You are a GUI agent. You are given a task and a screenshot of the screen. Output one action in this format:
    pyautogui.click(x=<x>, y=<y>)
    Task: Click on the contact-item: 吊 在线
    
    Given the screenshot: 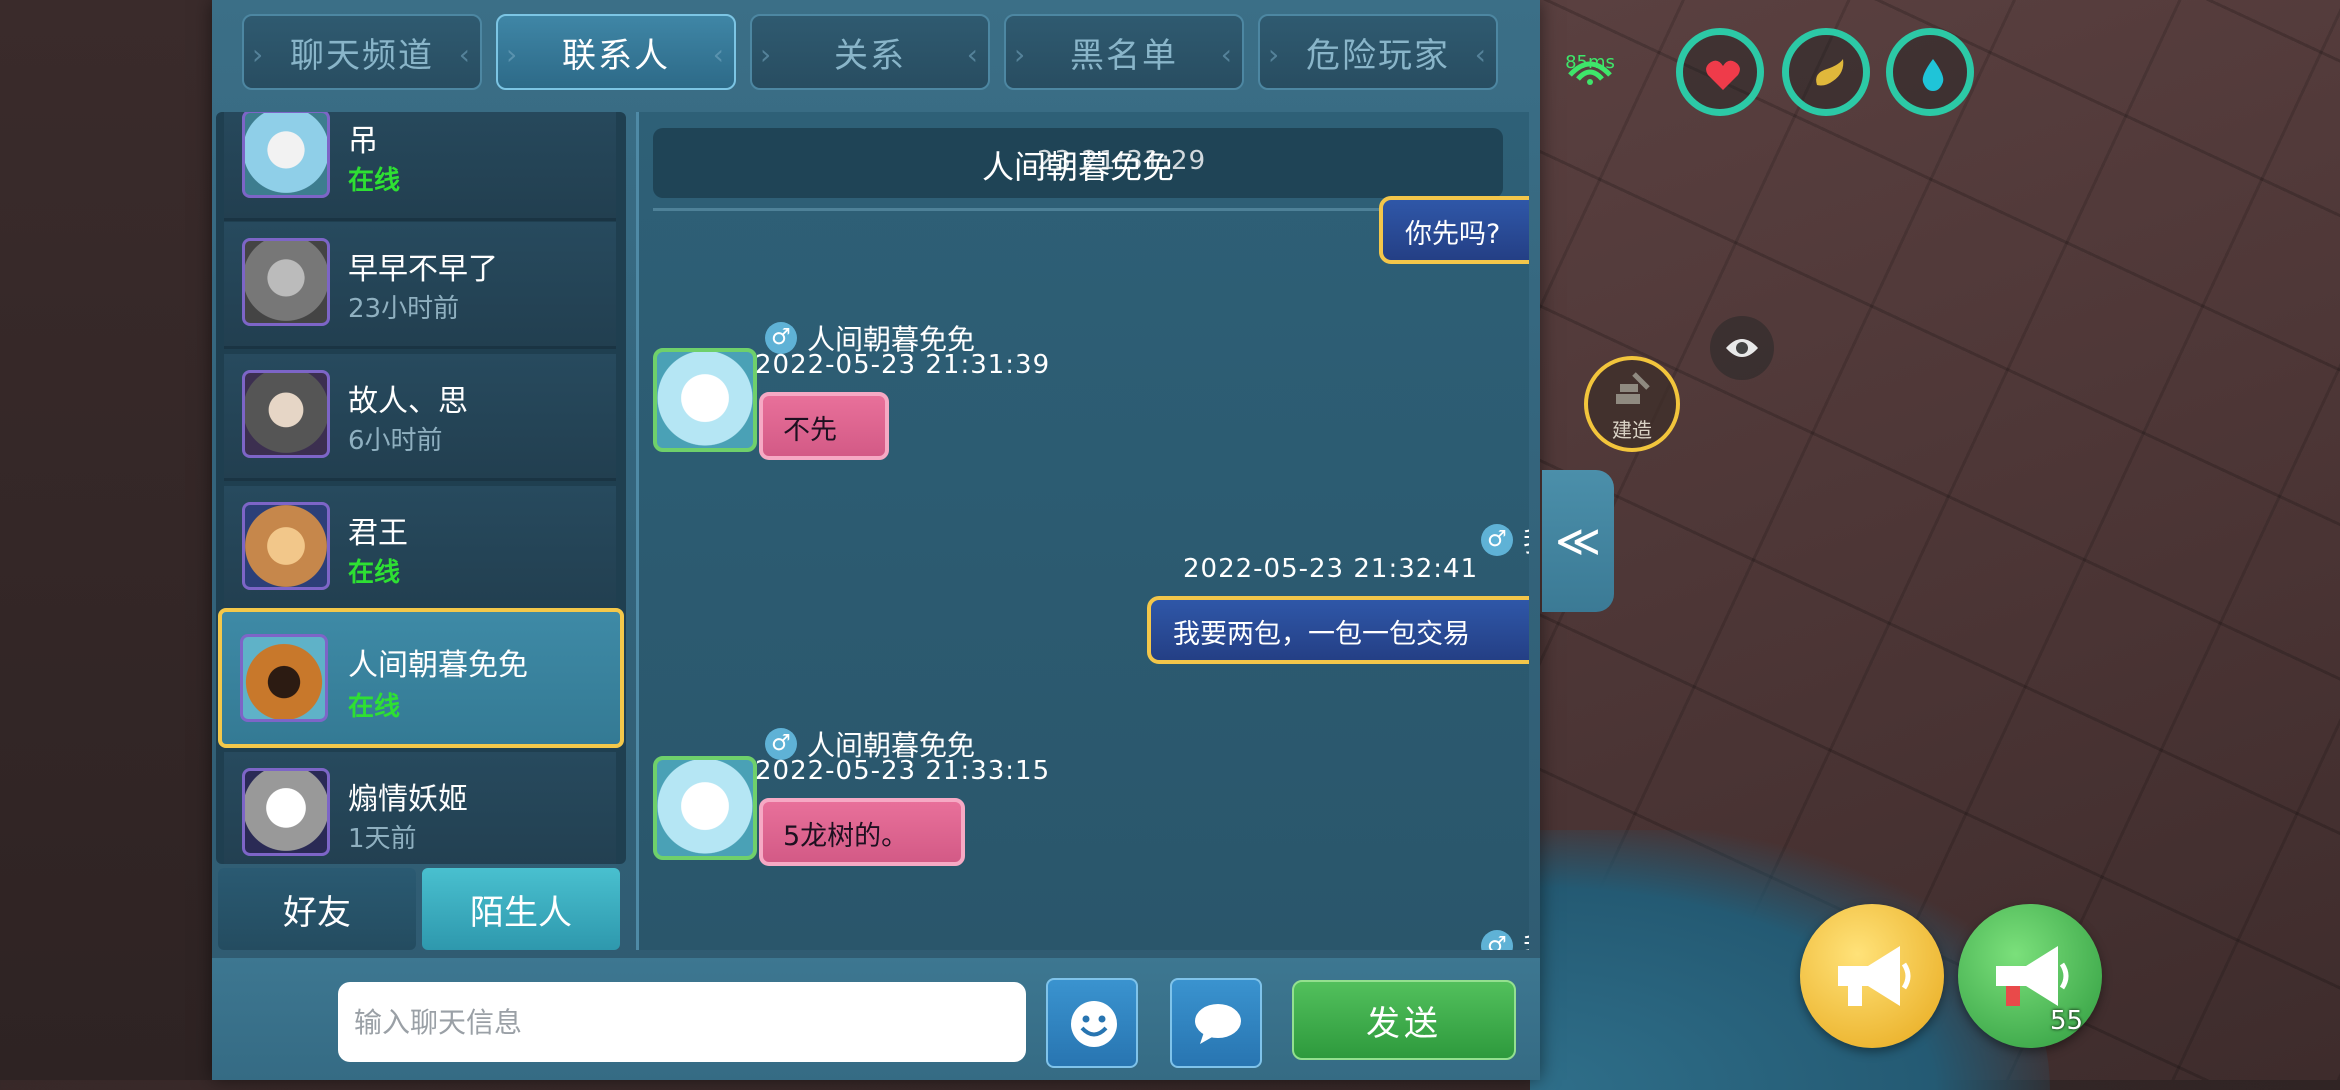 What is the action you would take?
    pyautogui.click(x=420, y=166)
    